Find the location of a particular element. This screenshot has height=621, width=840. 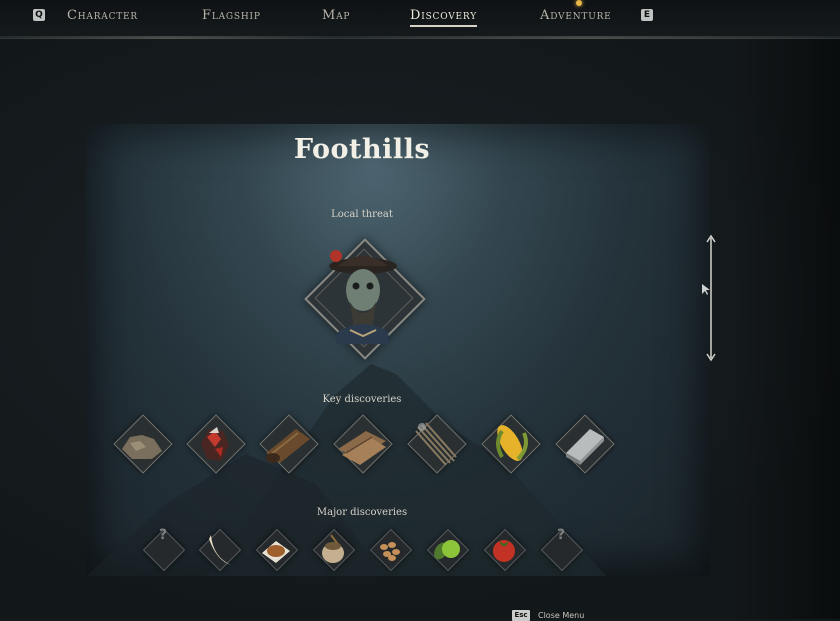

local-threat-card is located at coordinates (363, 297).